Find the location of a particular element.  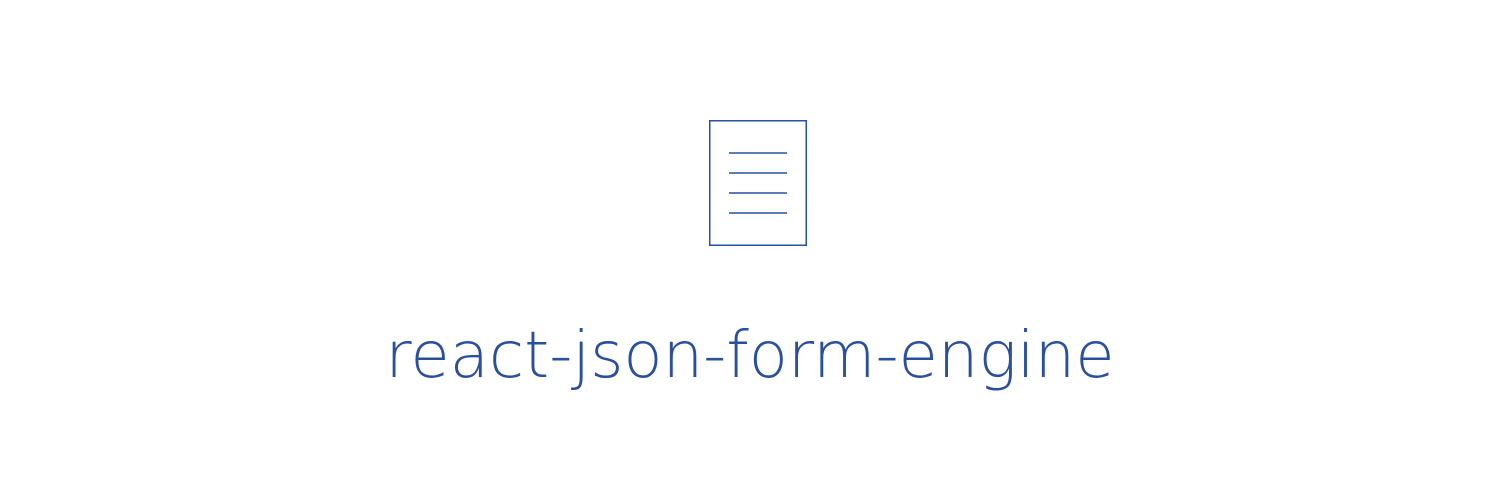

document-outline is located at coordinates (758, 183).